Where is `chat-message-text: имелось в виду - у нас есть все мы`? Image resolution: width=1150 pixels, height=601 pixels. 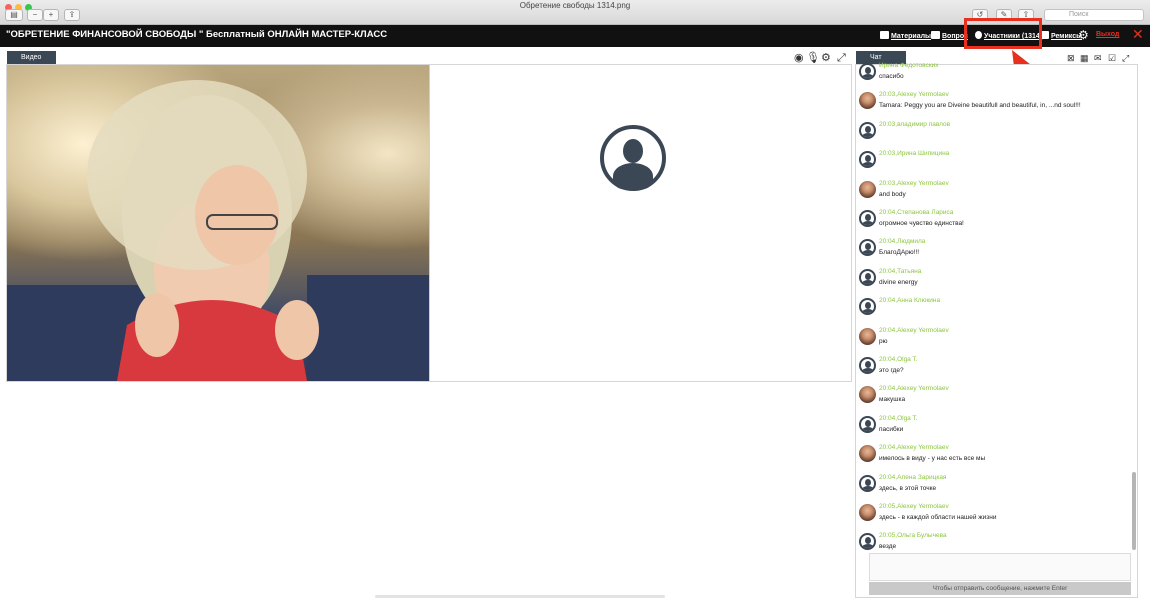
chat-message-text: имелось в виду - у нас есть все мы is located at coordinates (932, 459).